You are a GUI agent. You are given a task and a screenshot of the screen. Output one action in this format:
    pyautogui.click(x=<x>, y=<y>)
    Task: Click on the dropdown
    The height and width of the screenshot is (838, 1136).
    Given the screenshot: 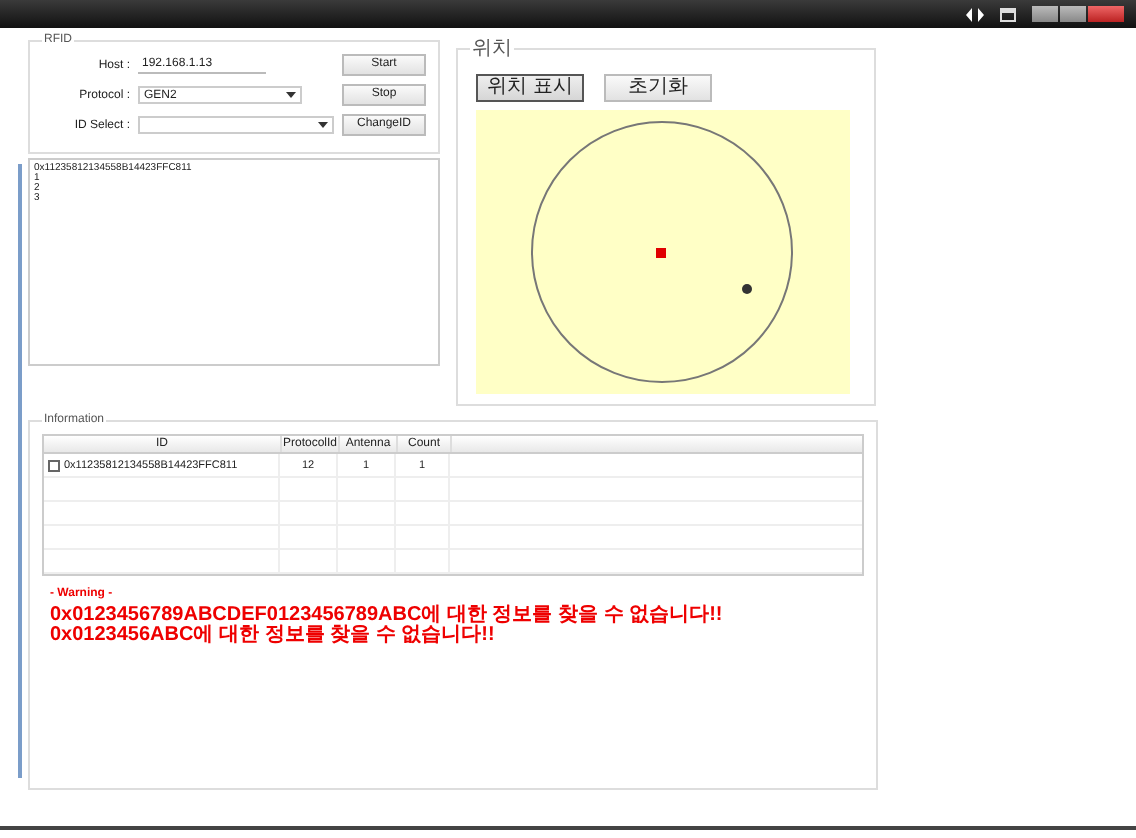 What is the action you would take?
    pyautogui.click(x=236, y=125)
    